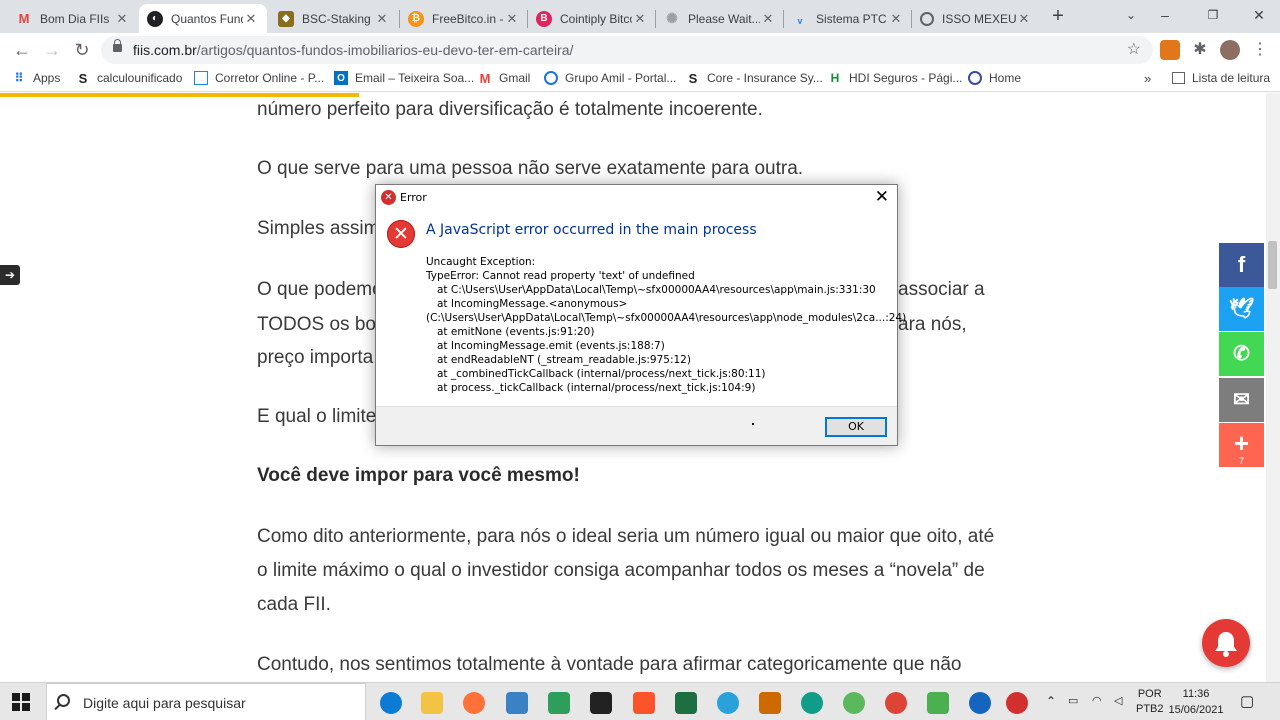 Image resolution: width=1280 pixels, height=720 pixels. I want to click on tab-title: ISSO MEXEU, so click(979, 18).